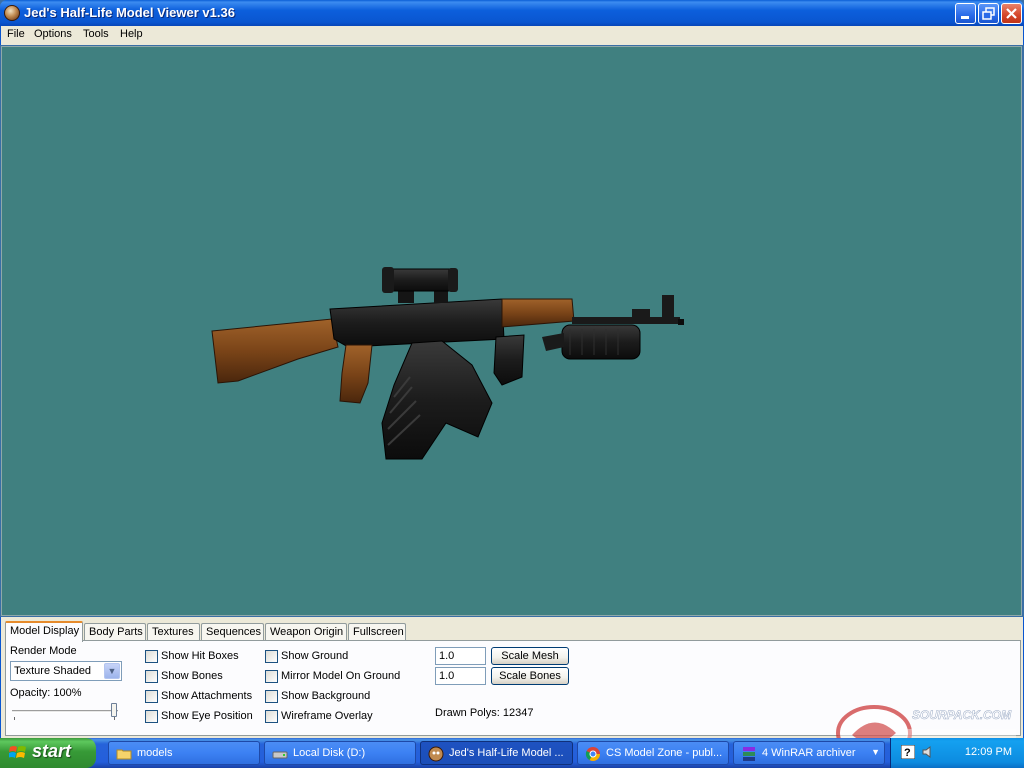  Describe the element at coordinates (53, 671) in the screenshot. I see `render-mode-value: Texture Shaded` at that location.